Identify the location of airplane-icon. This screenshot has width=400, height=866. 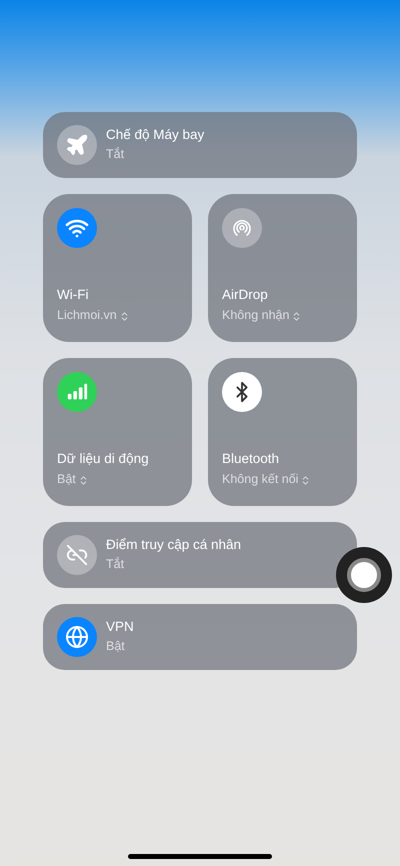
(77, 145).